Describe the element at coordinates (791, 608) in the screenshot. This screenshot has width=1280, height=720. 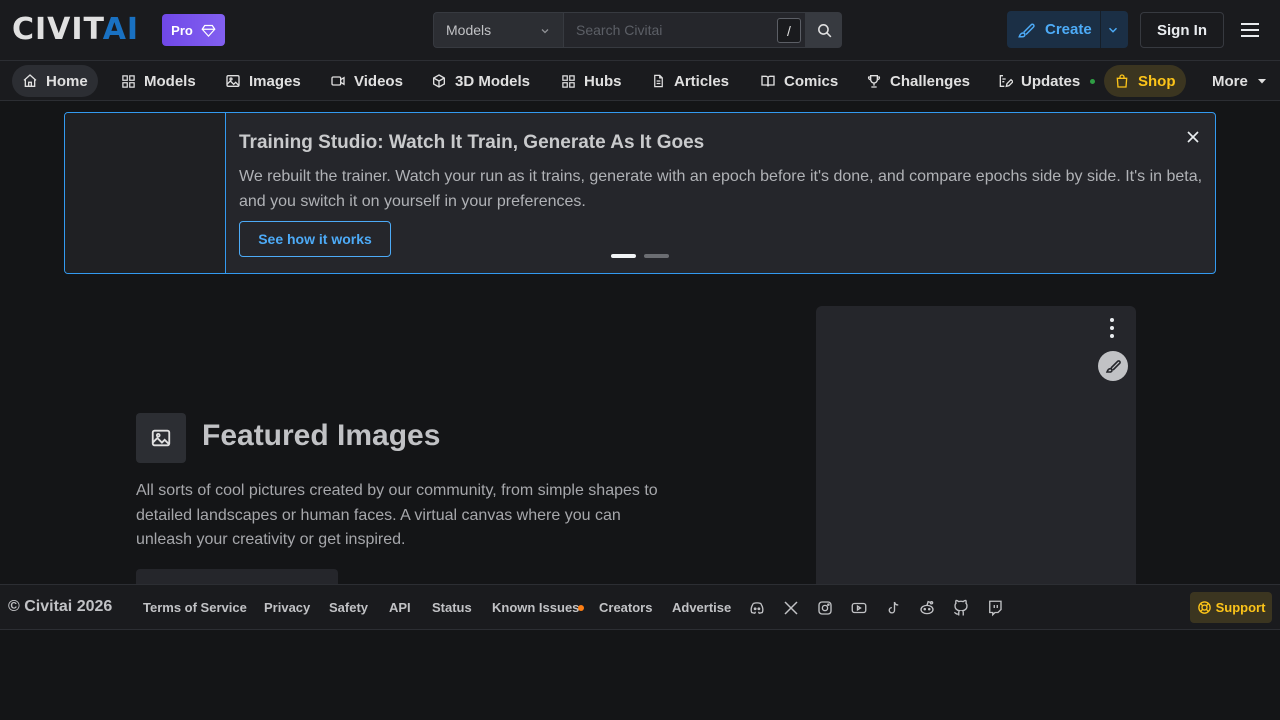
I see `x-icon` at that location.